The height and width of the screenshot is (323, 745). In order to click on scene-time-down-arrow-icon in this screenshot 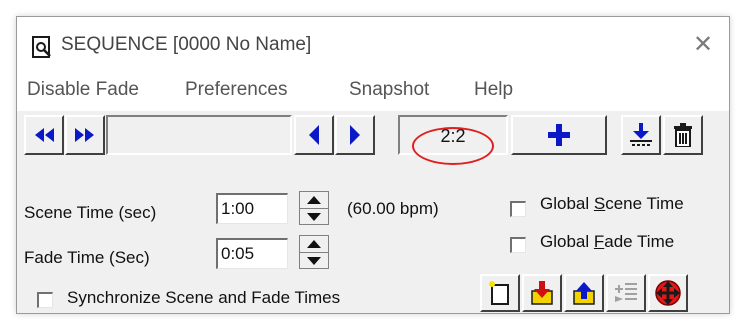, I will do `click(314, 217)`.